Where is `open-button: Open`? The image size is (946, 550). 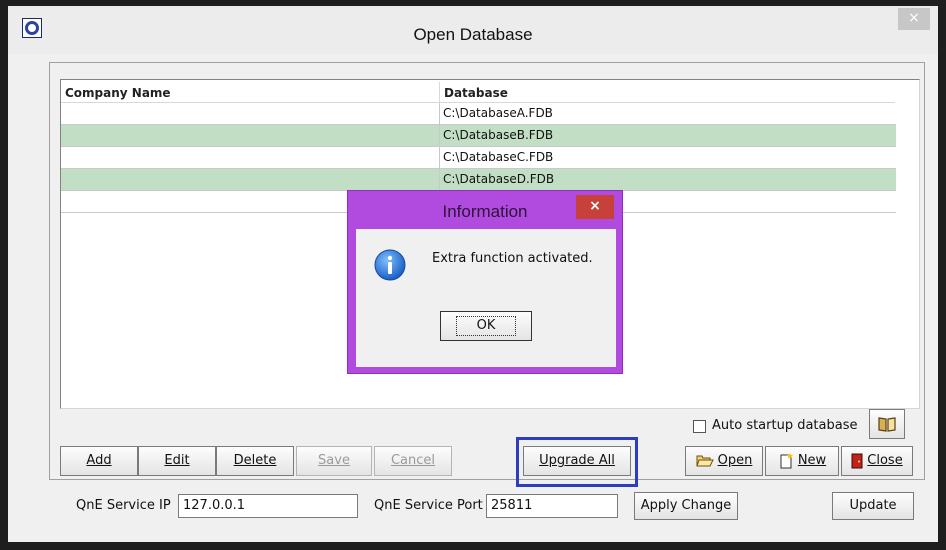 open-button: Open is located at coordinates (724, 461).